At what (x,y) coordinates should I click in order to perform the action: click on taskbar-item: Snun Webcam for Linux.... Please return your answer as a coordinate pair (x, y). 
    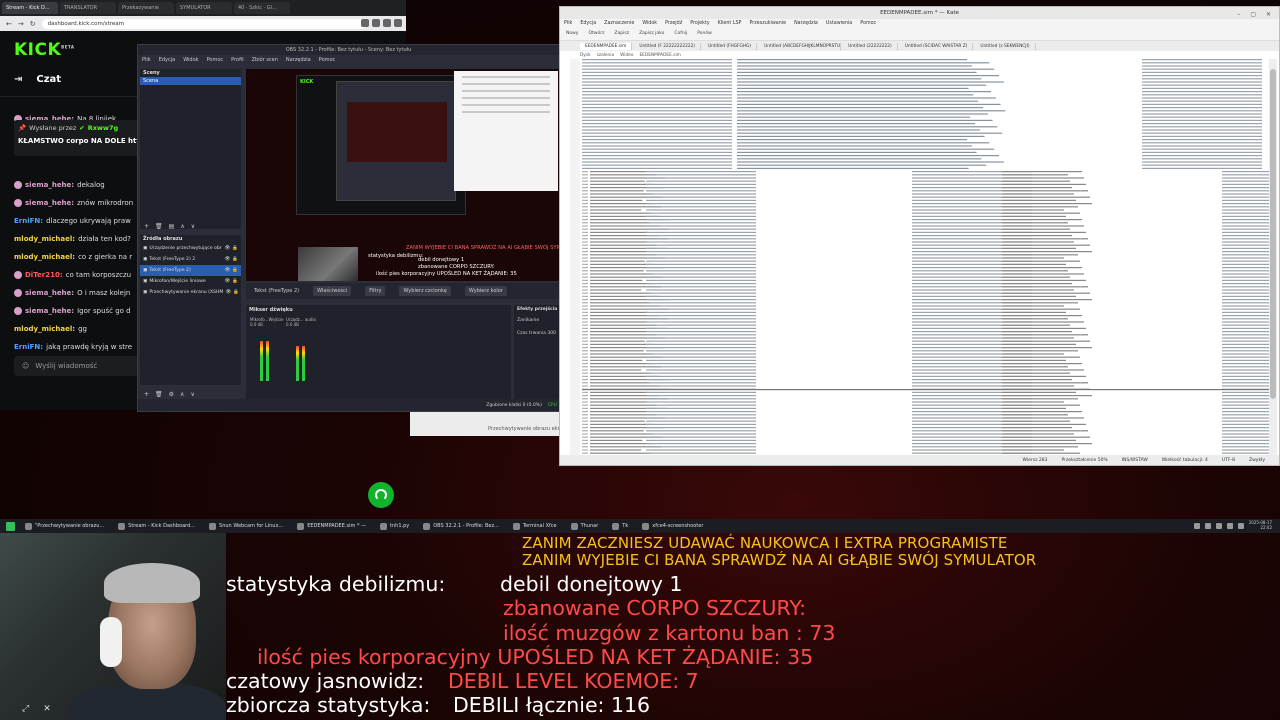
    Looking at the image, I should click on (246, 526).